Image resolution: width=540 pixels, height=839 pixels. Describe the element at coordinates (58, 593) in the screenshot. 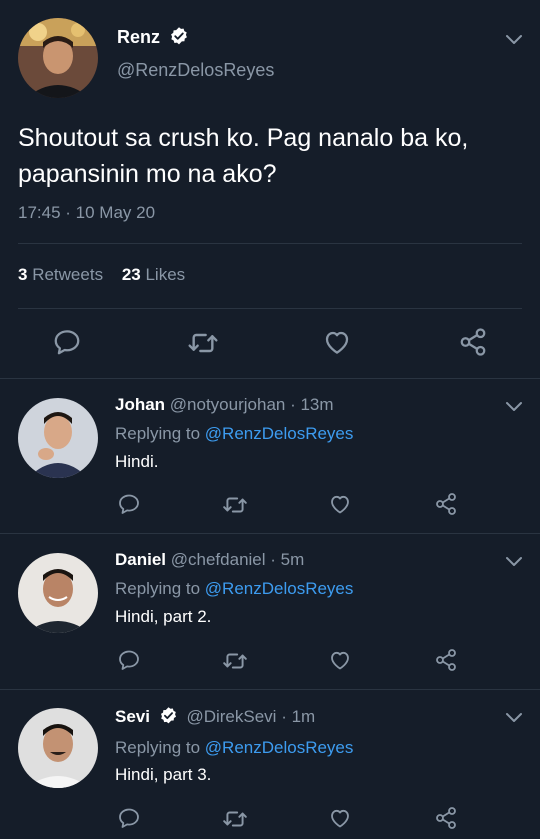

I see `avatar-daniel` at that location.